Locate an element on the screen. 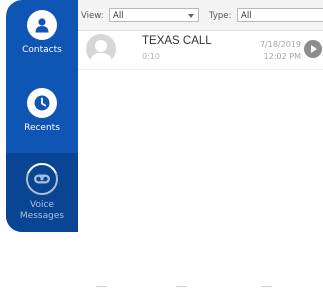  play-icon is located at coordinates (314, 49).